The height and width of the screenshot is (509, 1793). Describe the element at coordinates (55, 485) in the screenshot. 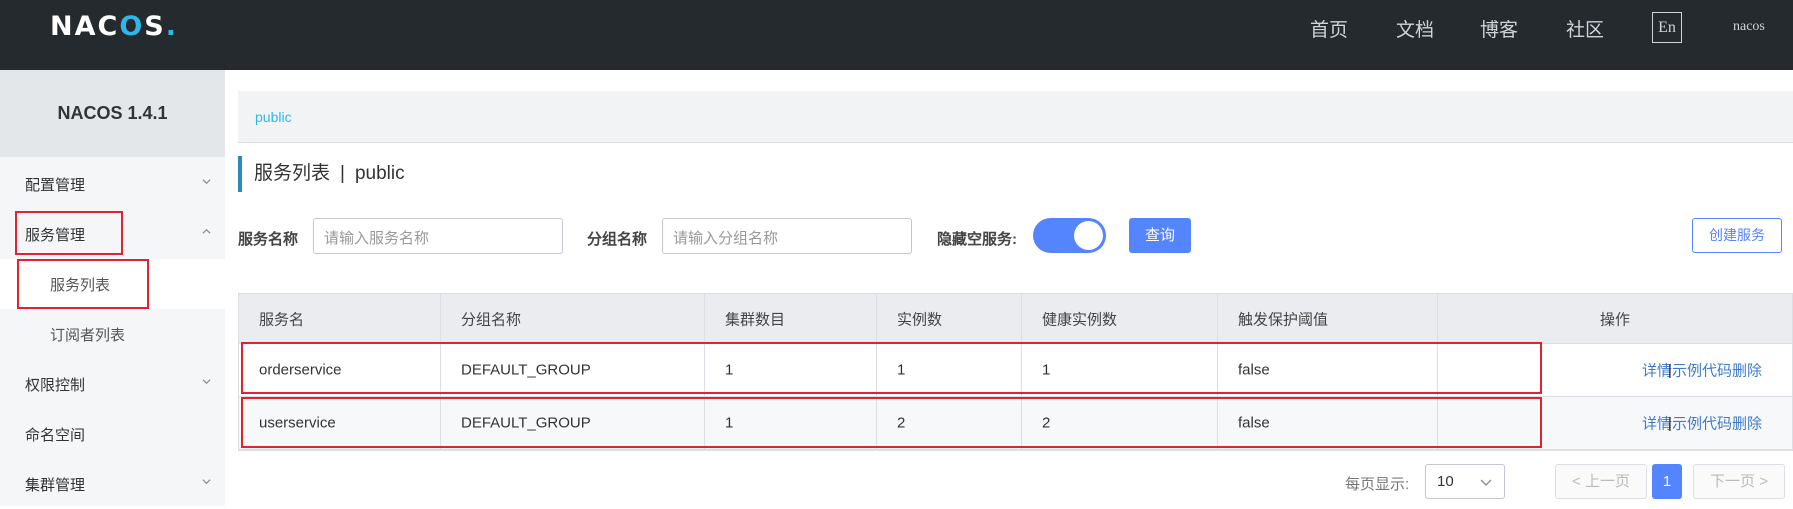

I see `sidebar-item-label: 集群管理` at that location.